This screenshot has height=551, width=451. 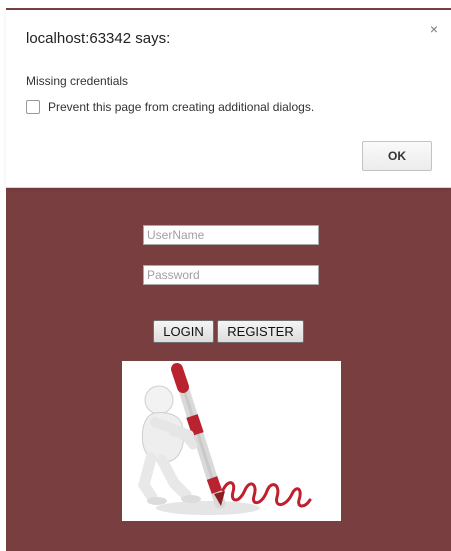 I want to click on login-button: LOGIN, so click(x=183, y=331).